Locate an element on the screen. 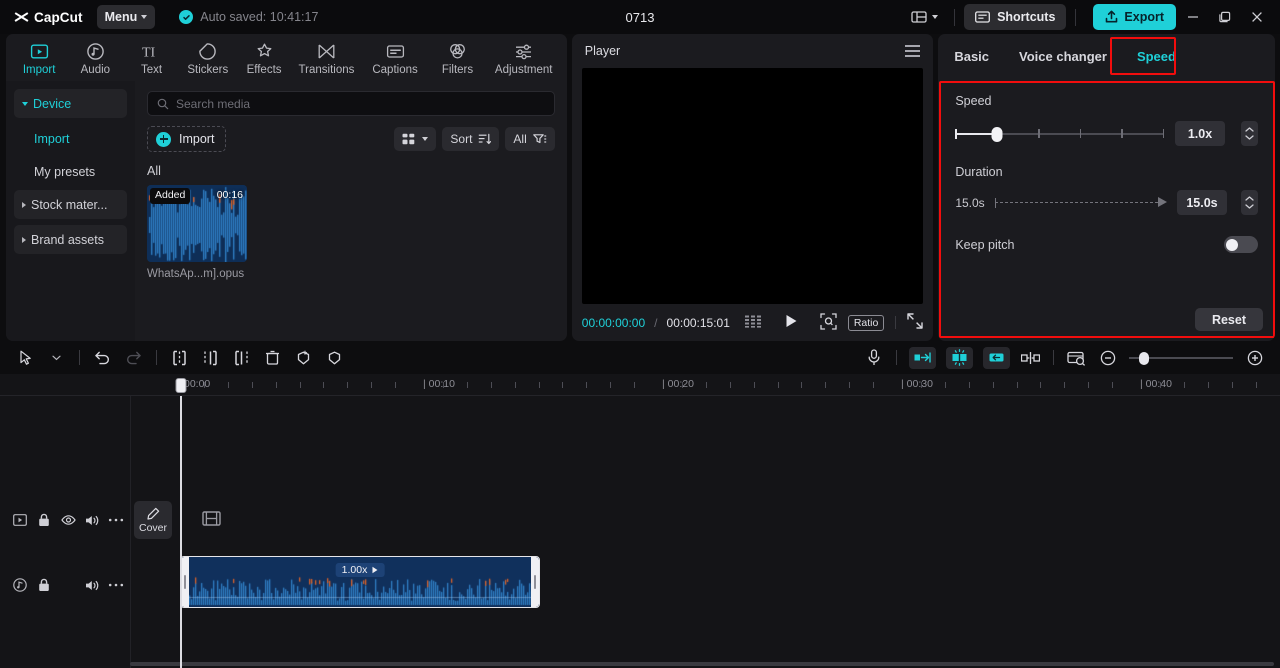 The height and width of the screenshot is (668, 1280). keep-pitch-toggle is located at coordinates (1240, 244).